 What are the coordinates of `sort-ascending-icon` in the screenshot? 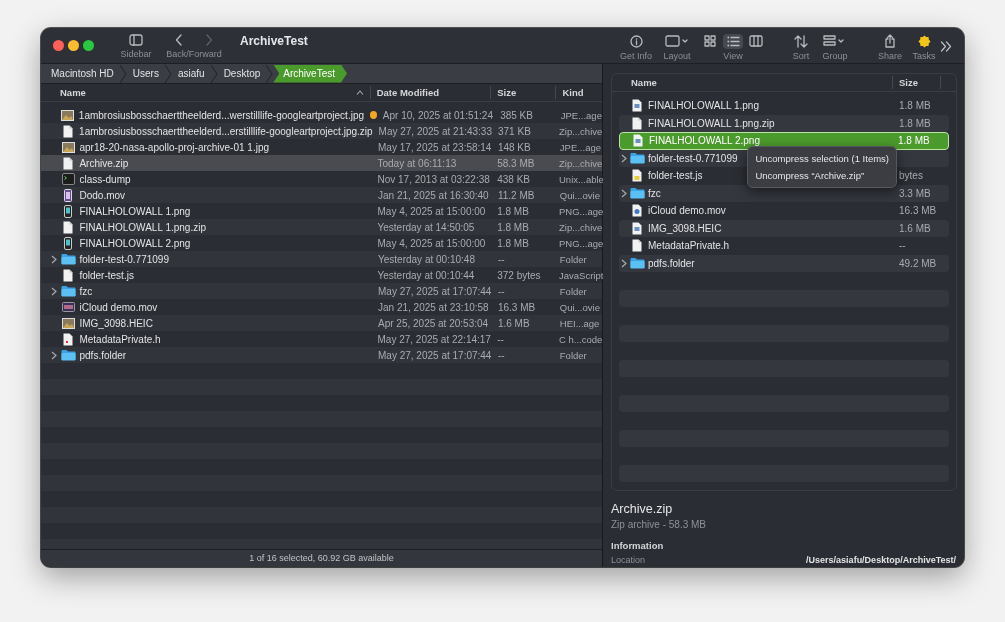 It's located at (359, 92).